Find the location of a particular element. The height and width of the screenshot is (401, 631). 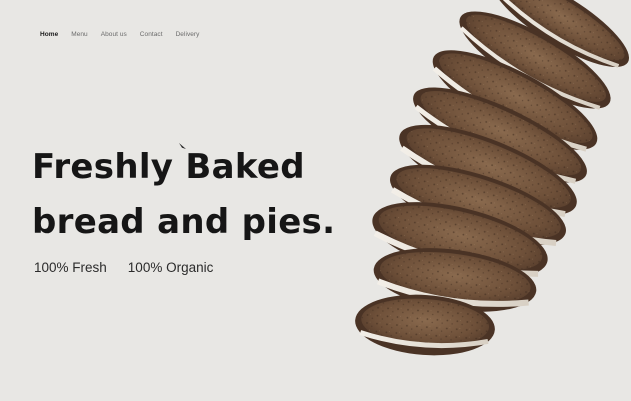

tag-organic: 100% Organic is located at coordinates (170, 267).